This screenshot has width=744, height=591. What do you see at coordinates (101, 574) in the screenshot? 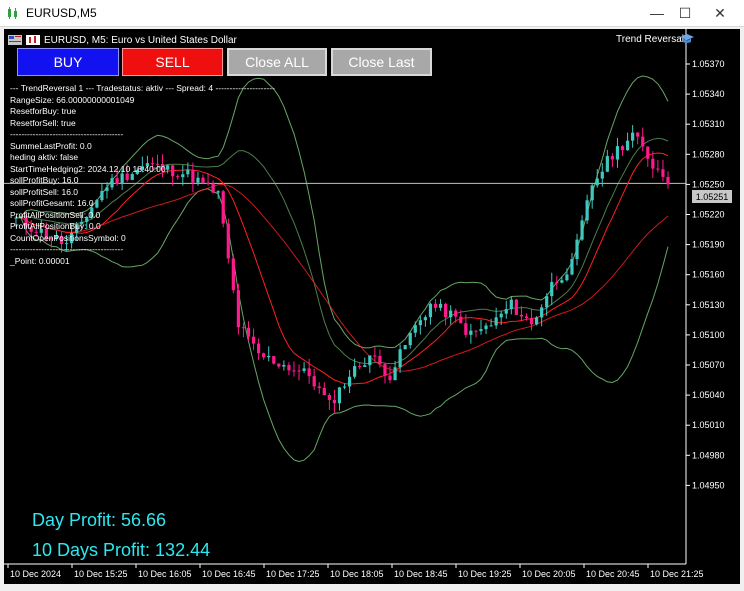
I see `time-tick-label: 10 Dec 15:25` at bounding box center [101, 574].